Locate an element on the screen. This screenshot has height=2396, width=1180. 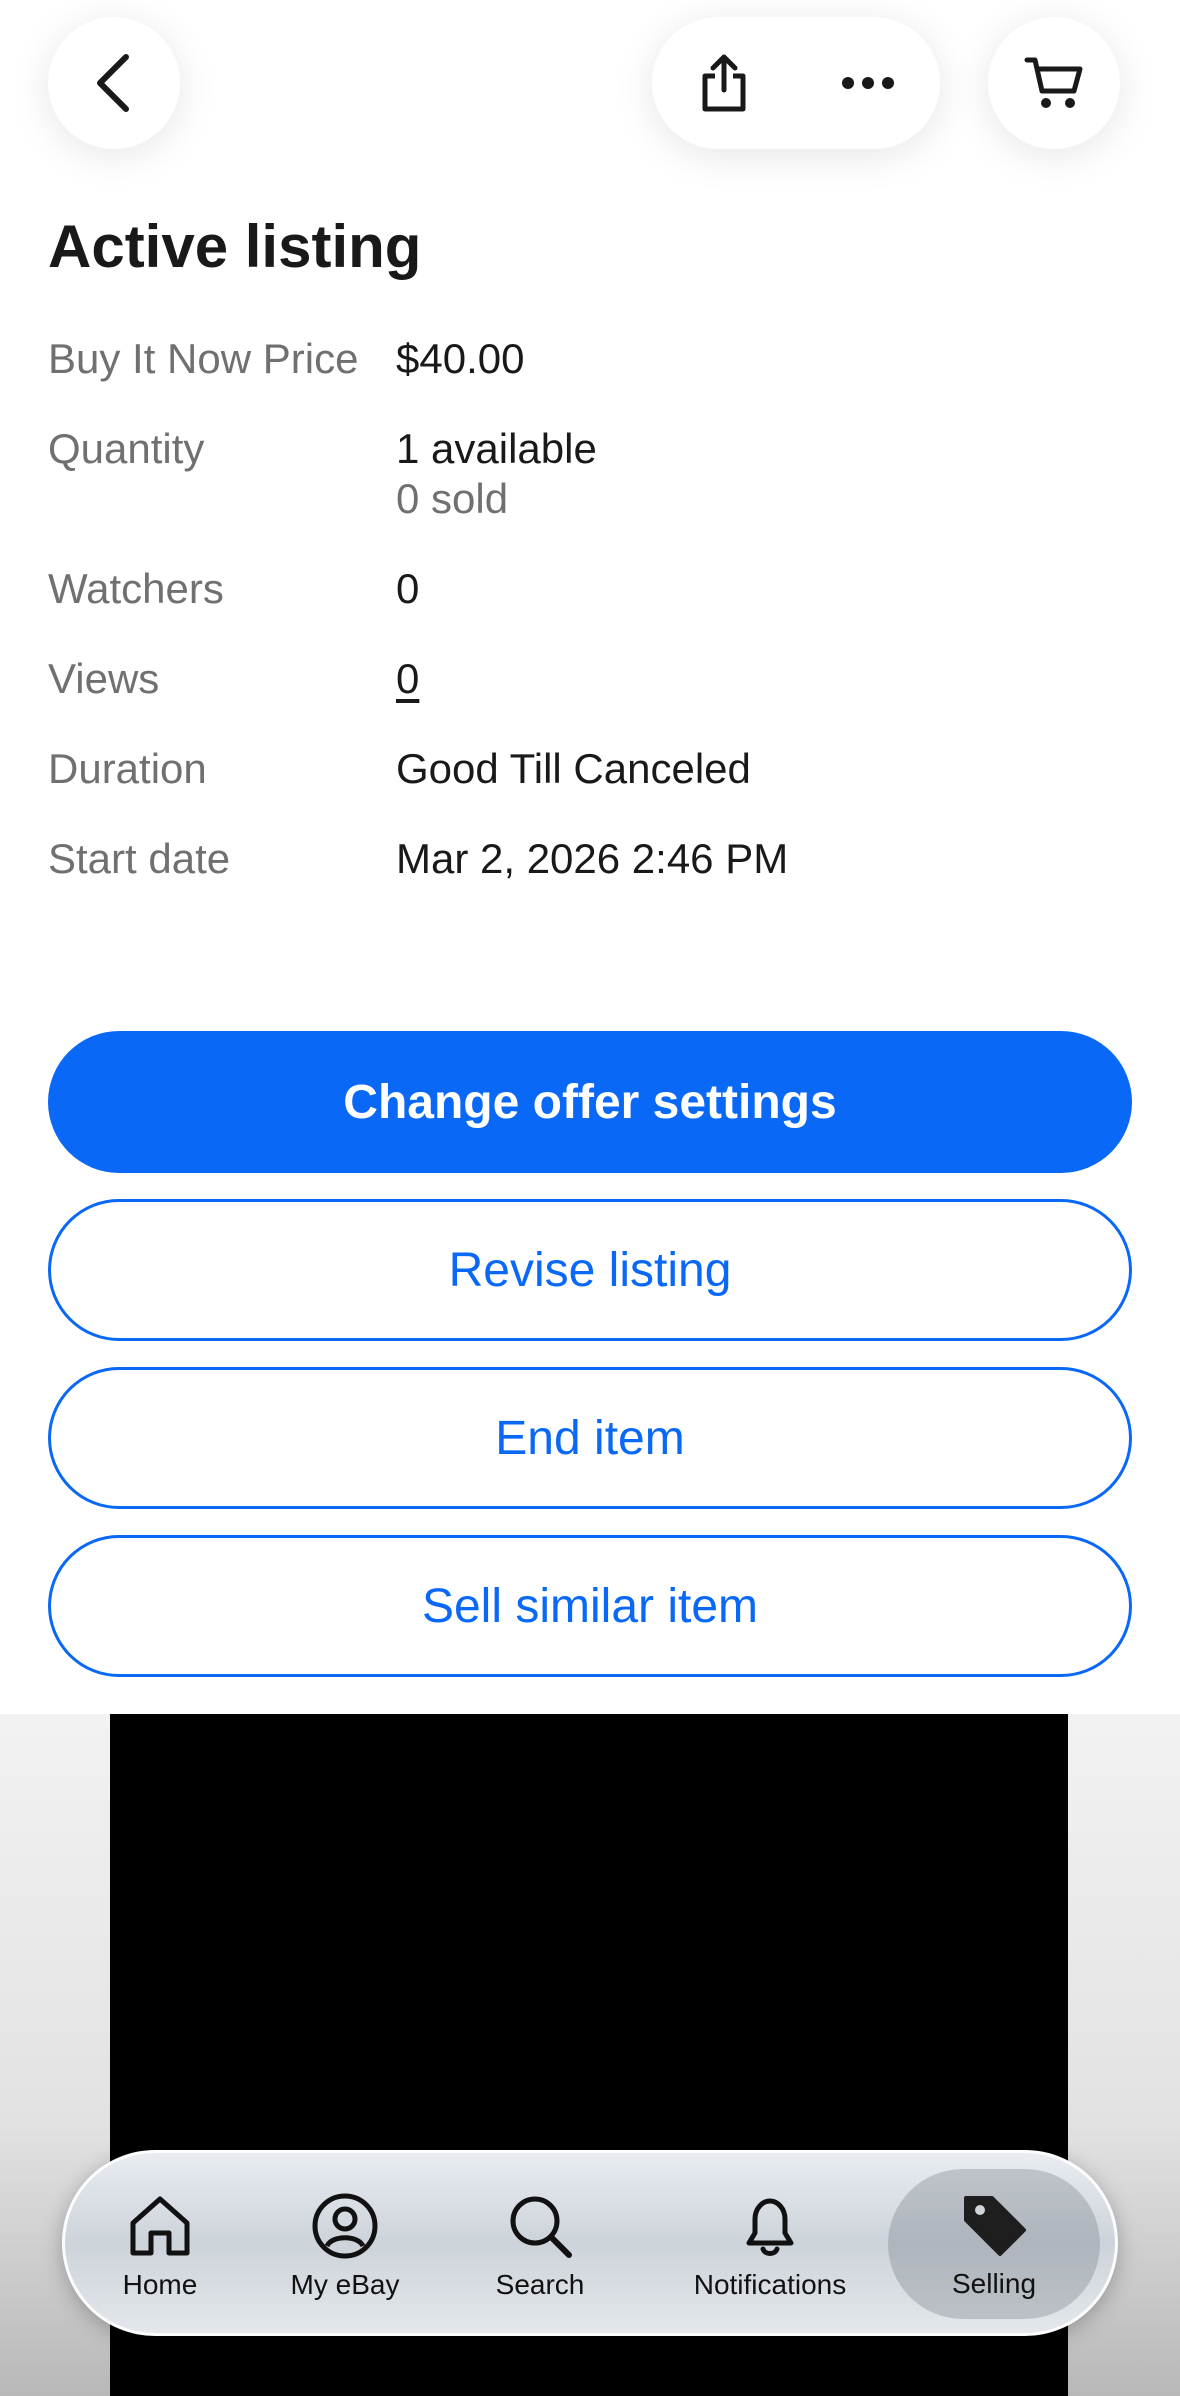
detail-row-duration: Duration Good Till Canceled is located at coordinates (590, 769).